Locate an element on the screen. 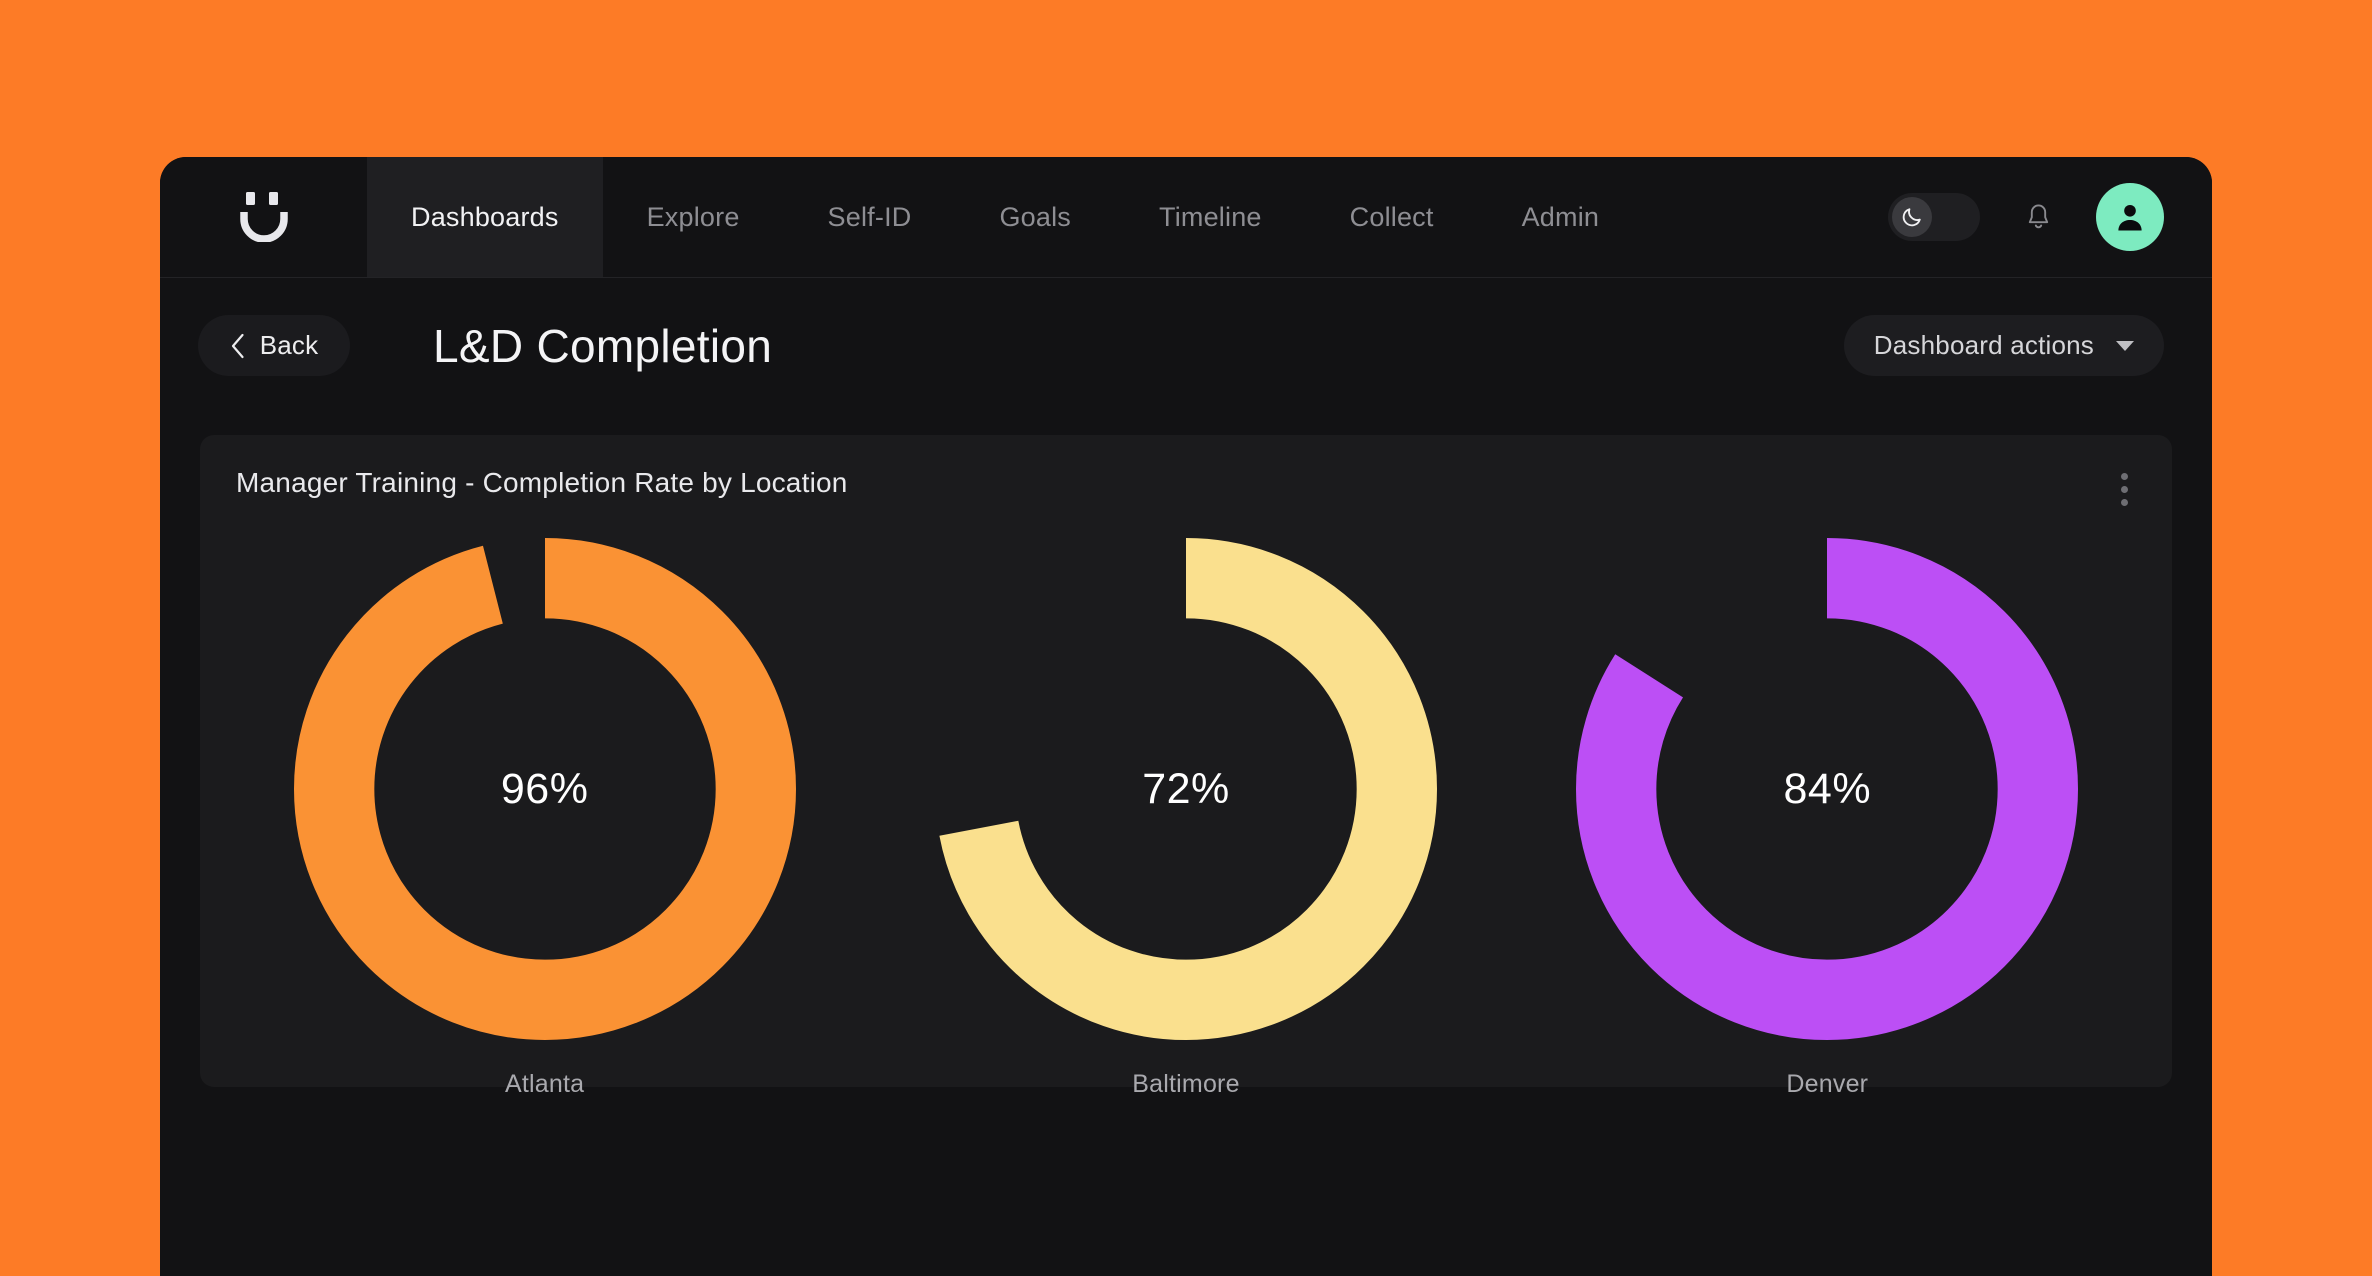 This screenshot has width=2372, height=1276. donut-graphic: 84% is located at coordinates (1827, 789).